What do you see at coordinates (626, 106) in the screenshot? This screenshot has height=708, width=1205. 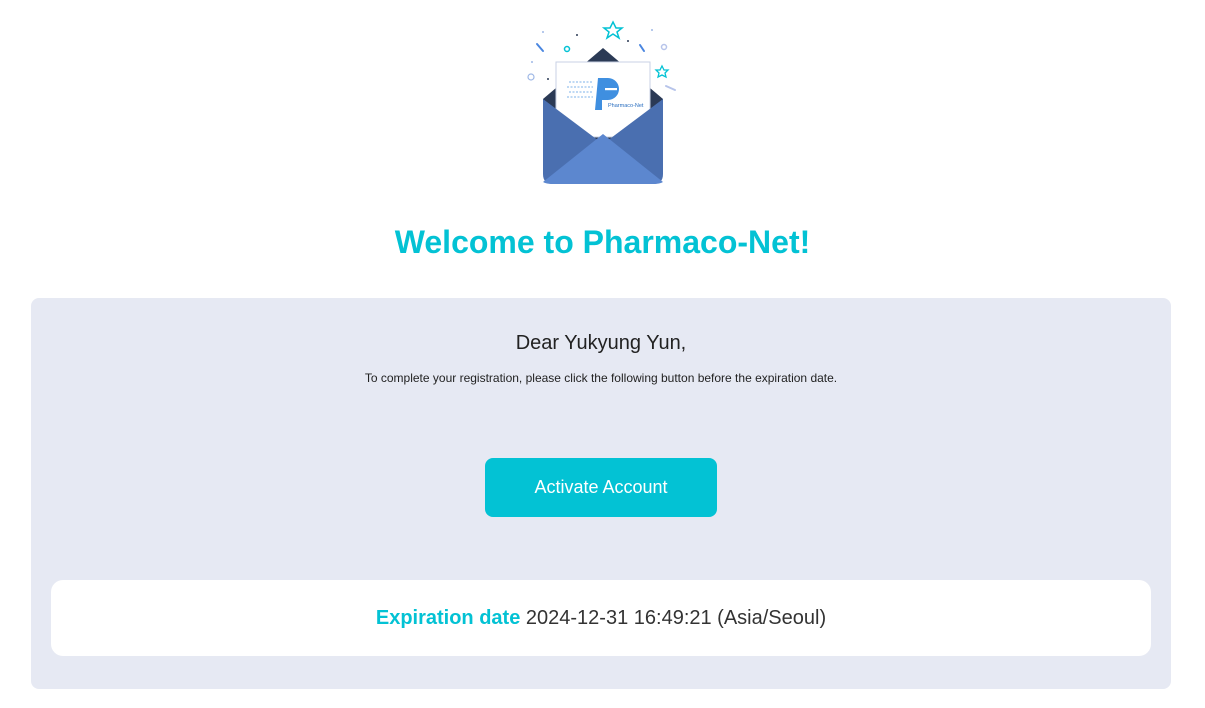 I see `svg-text: Pharmaco-Net` at bounding box center [626, 106].